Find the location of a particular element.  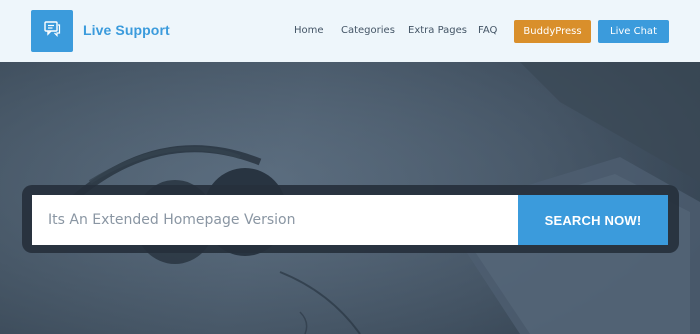

logo is located at coordinates (52, 31).